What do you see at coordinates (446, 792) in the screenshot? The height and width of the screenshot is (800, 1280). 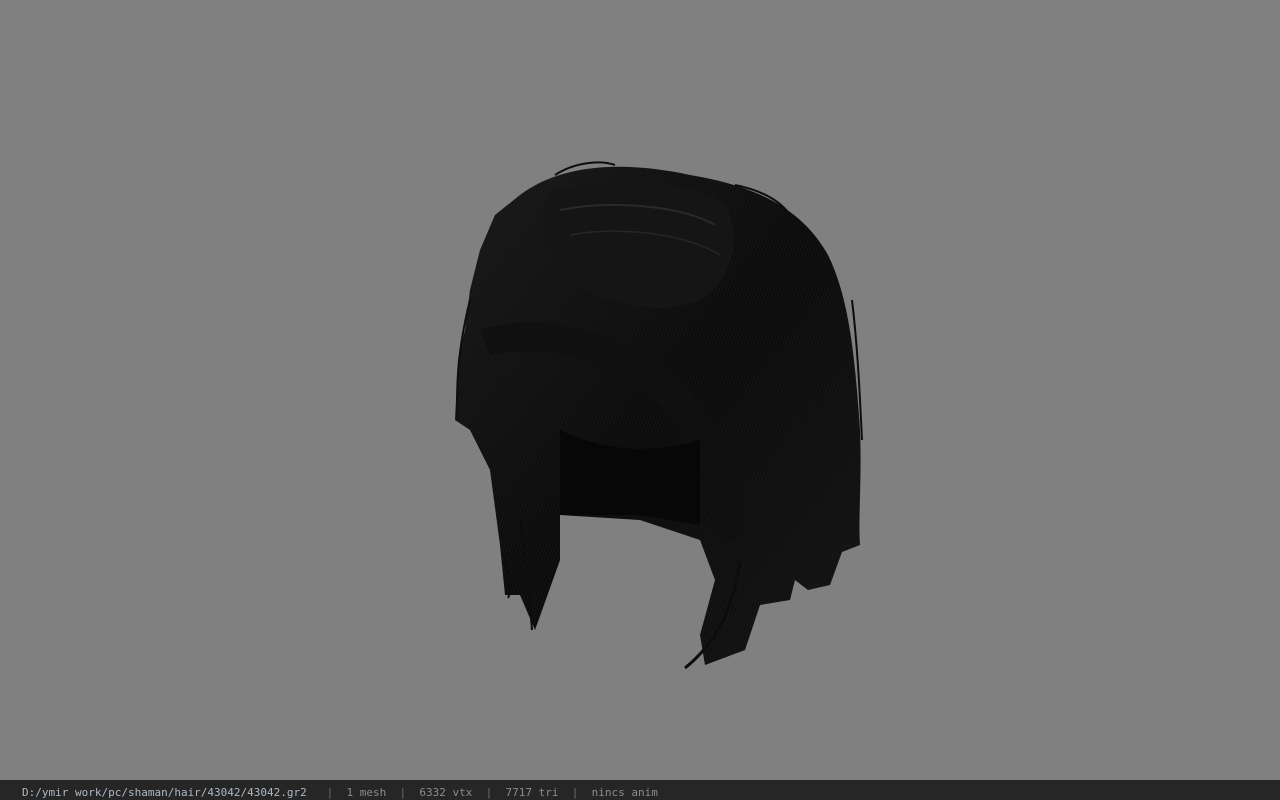 I see `vertex-count: 6332 vtx` at bounding box center [446, 792].